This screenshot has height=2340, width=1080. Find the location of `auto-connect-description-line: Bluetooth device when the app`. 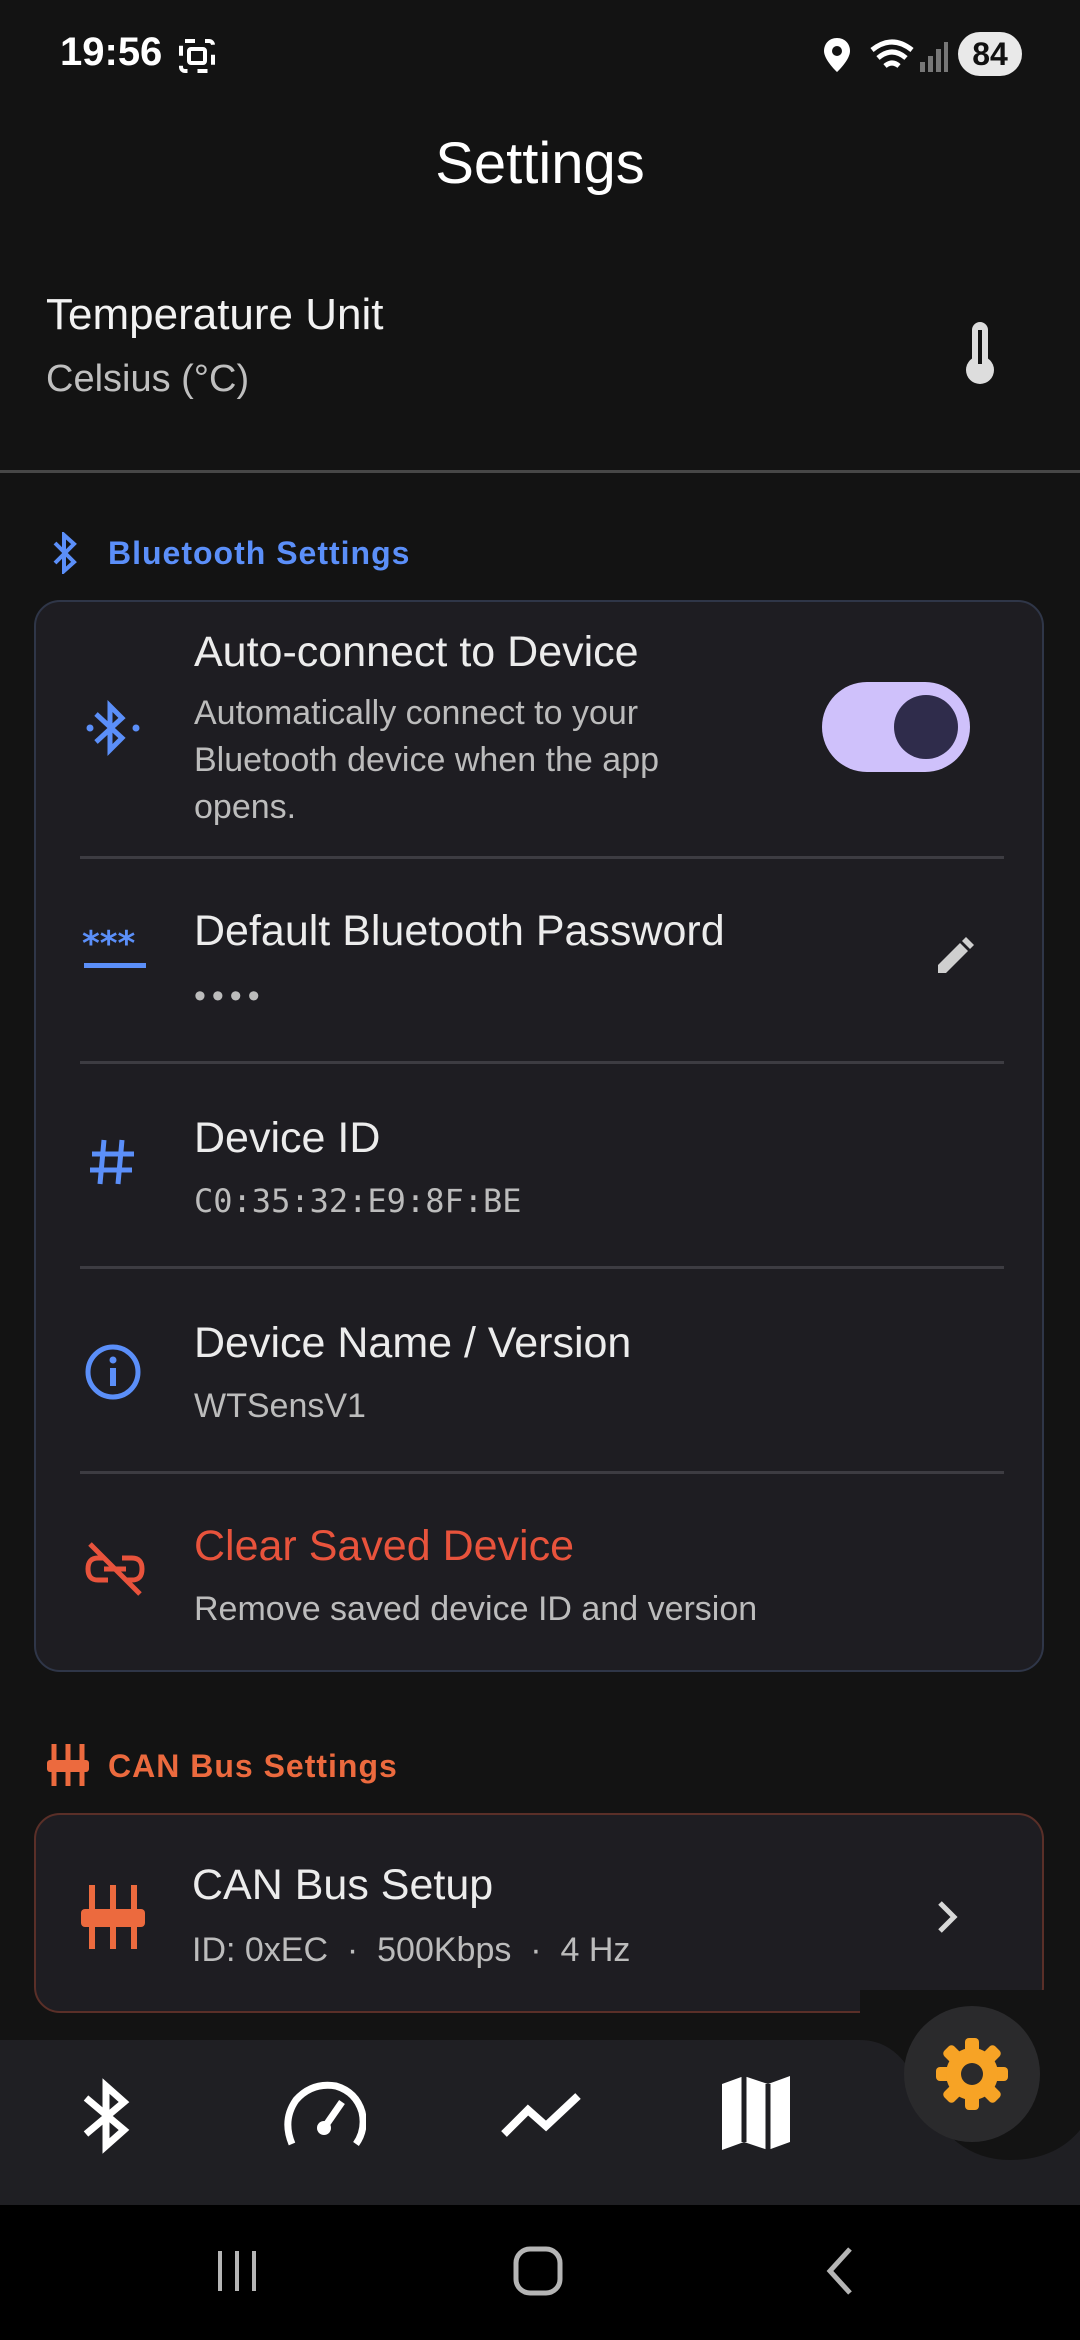

auto-connect-description-line: Bluetooth device when the app is located at coordinates (427, 760).